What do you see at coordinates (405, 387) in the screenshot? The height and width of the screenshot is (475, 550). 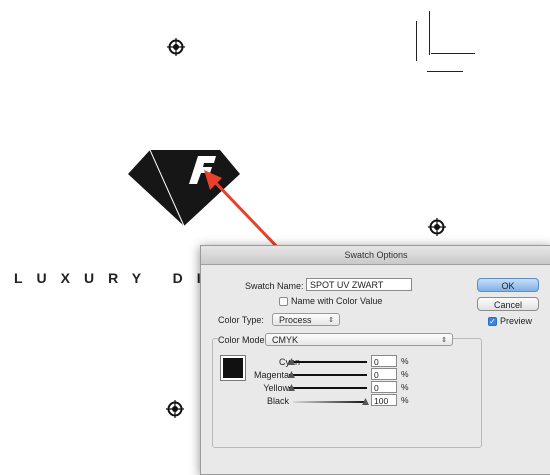 I see `yellow-unit: %` at bounding box center [405, 387].